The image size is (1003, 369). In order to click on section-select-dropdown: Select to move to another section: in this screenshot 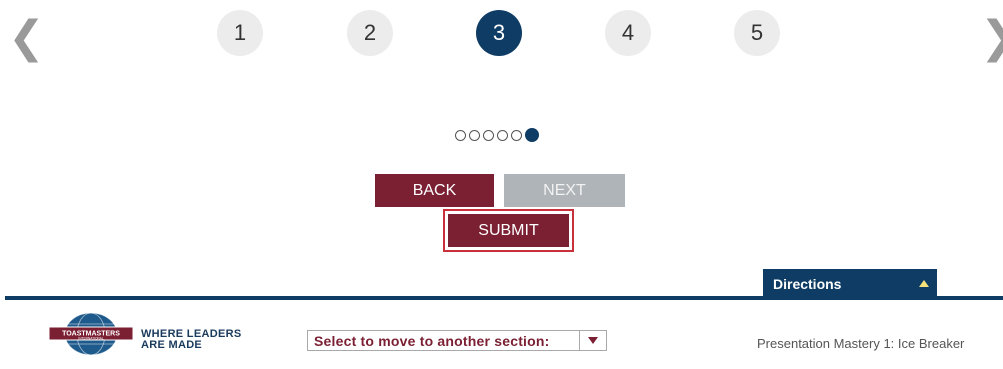, I will do `click(457, 340)`.